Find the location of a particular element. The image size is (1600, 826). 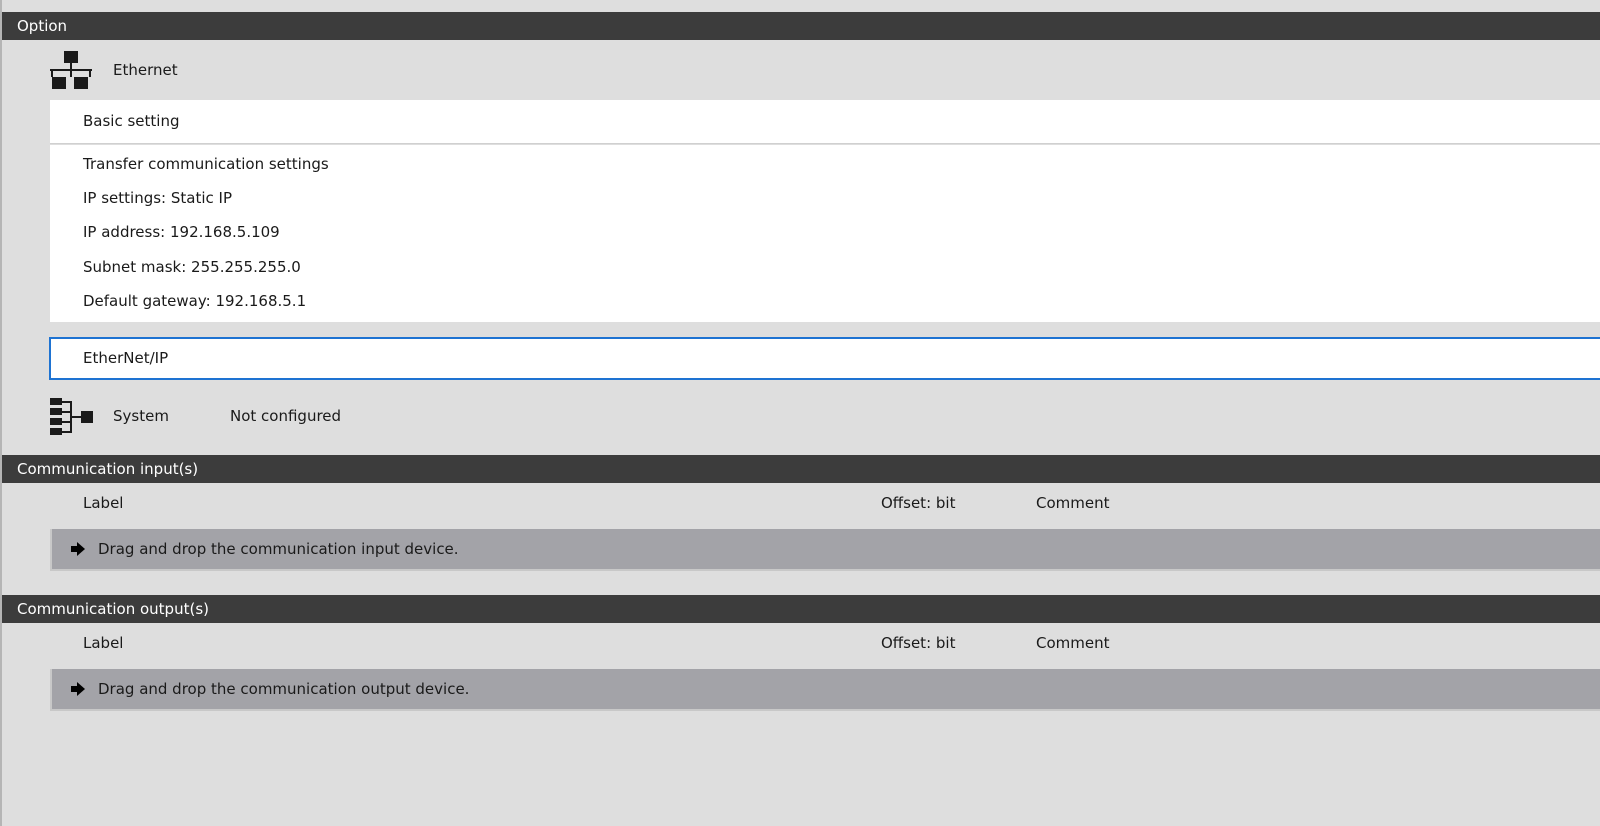

system-status: Not configured is located at coordinates (286, 416).